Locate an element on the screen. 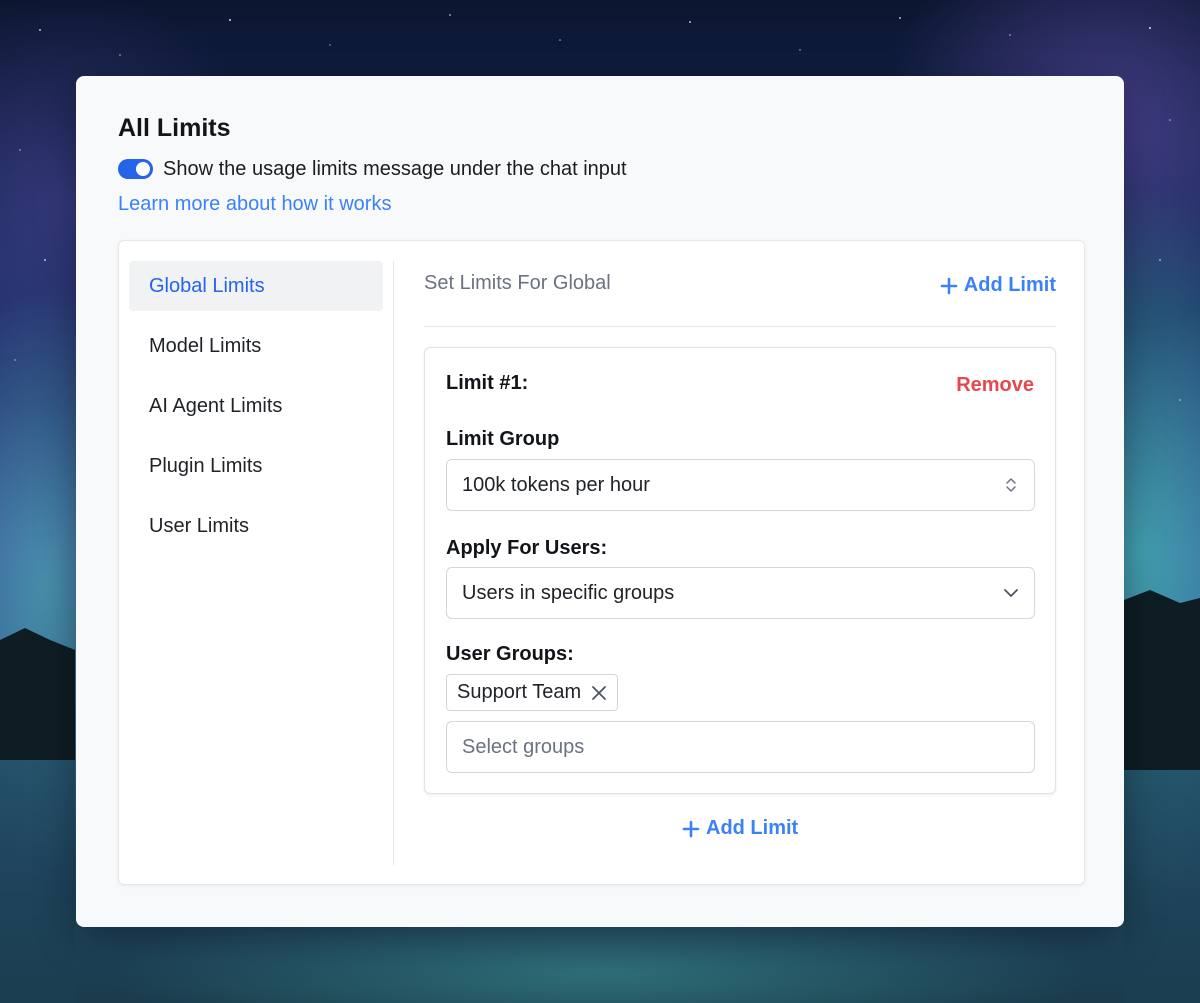 This screenshot has height=1003, width=1200. user-group-tag: Support Team is located at coordinates (532, 692).